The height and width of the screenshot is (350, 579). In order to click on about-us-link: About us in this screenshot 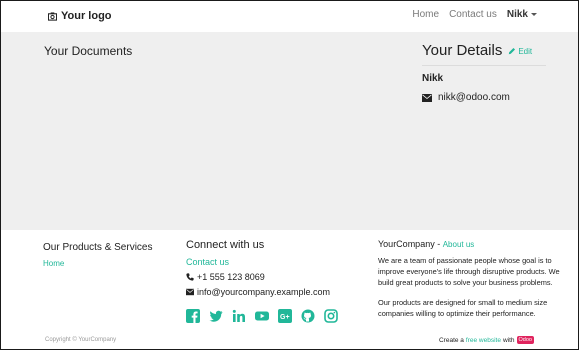, I will do `click(459, 244)`.